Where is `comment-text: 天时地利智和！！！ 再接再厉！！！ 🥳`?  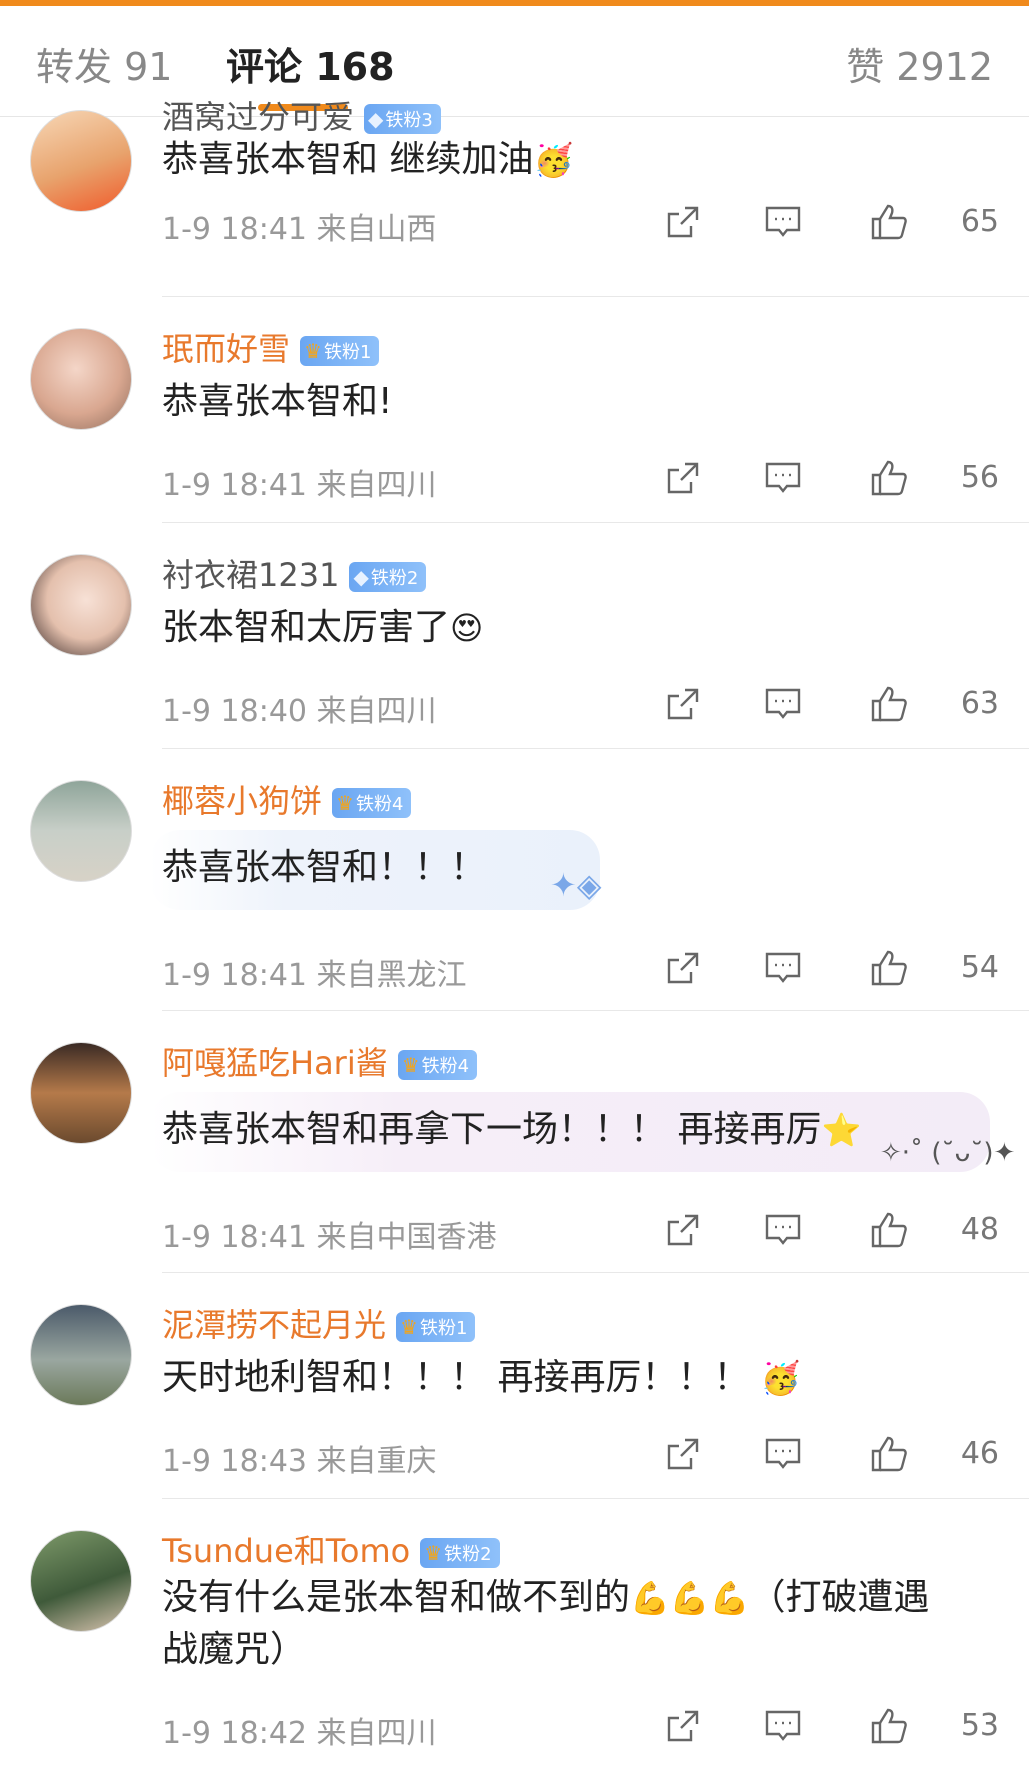
comment-text: 天时地利智和！！！ 再接再厉！！！ 🥳 is located at coordinates (481, 1377).